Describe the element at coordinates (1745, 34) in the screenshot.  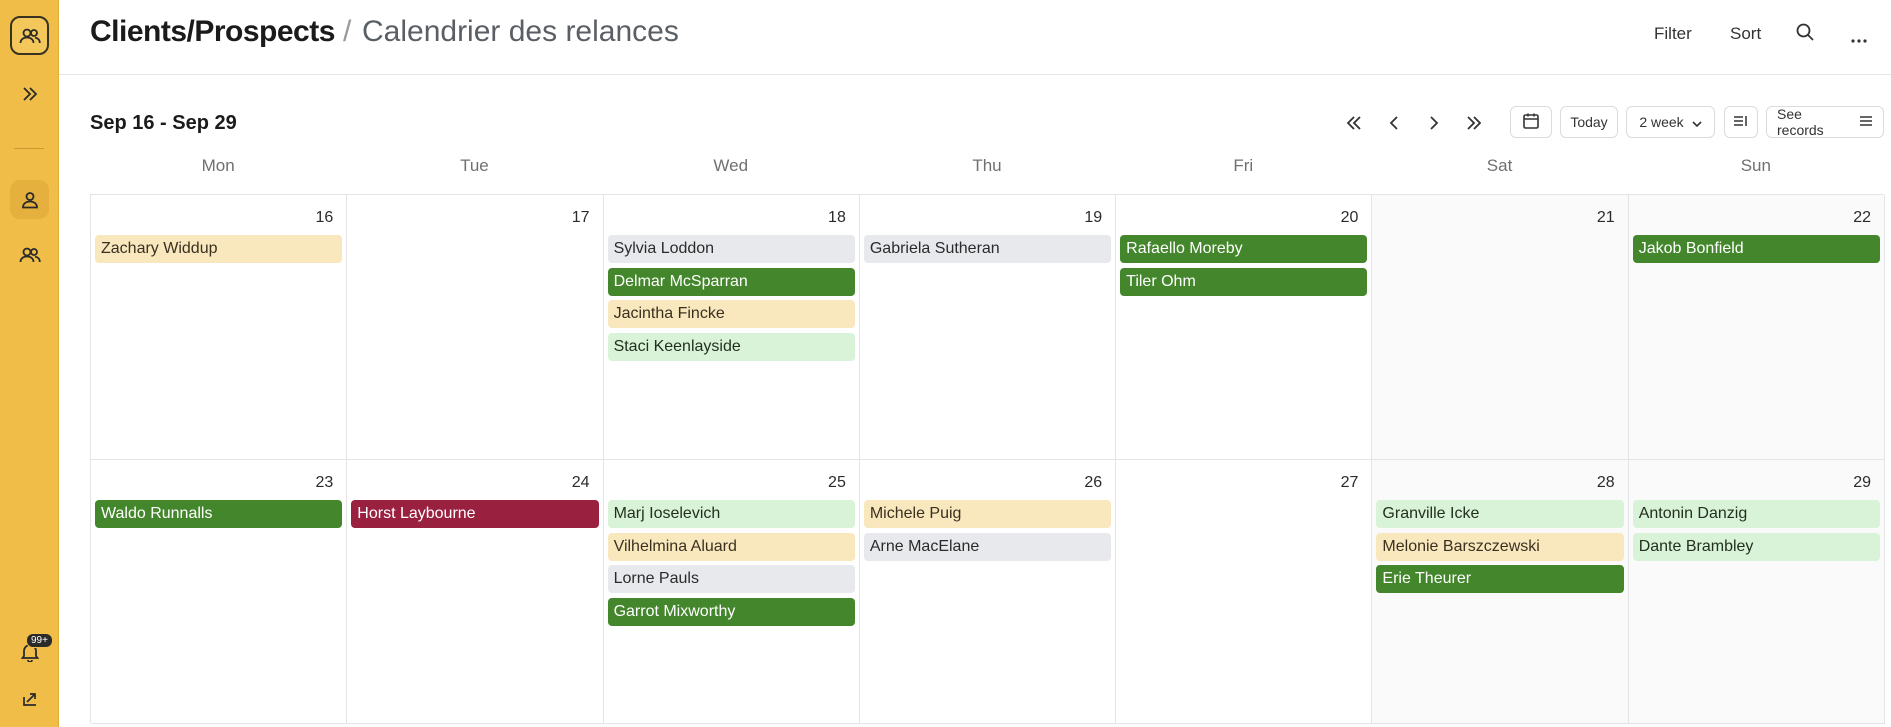
I see `sort-button: Sort` at that location.